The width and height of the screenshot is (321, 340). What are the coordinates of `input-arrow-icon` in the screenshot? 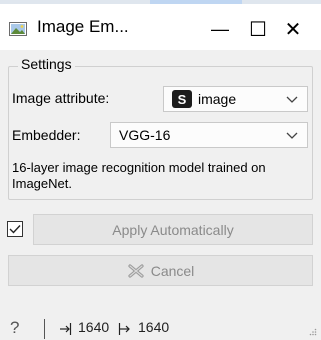 It's located at (66, 329).